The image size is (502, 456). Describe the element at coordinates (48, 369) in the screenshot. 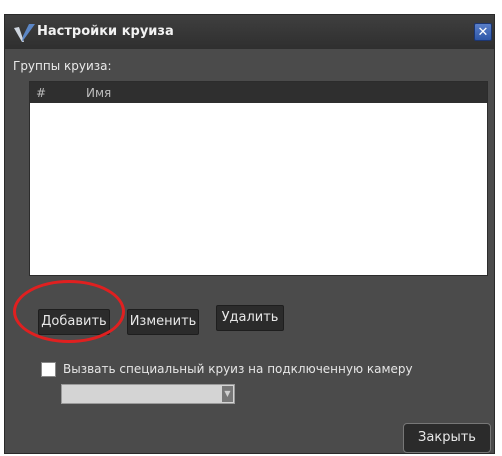

I see `special-cruise-checkbox` at that location.